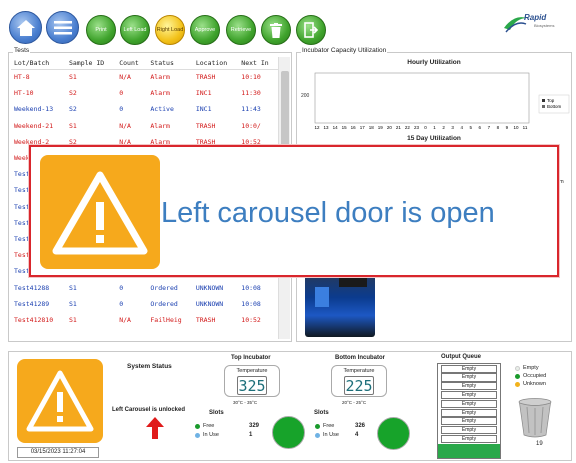 The height and width of the screenshot is (463, 576). What do you see at coordinates (417, 127) in the screenshot?
I see `x-tick-label: 23` at bounding box center [417, 127].